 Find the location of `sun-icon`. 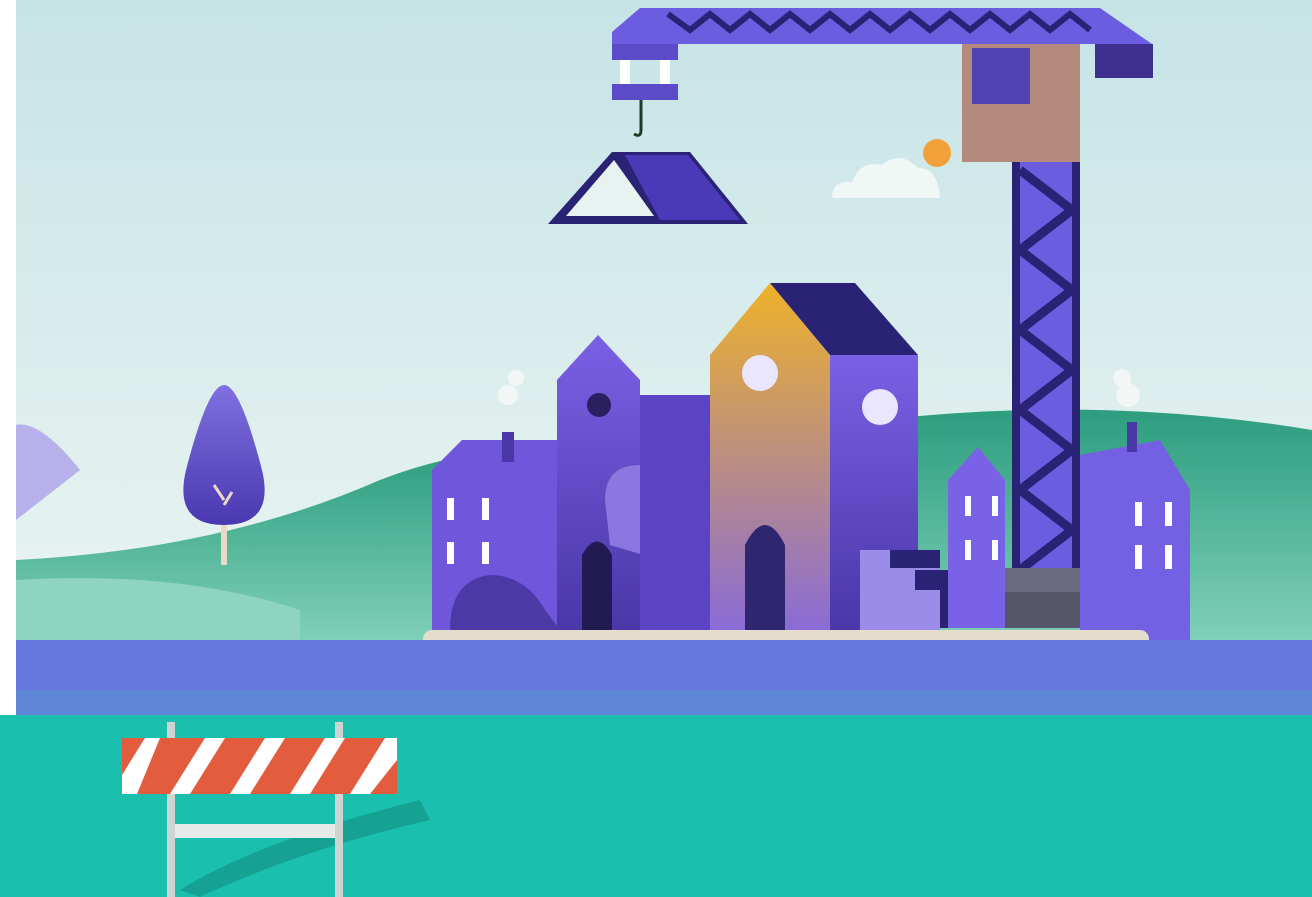

sun-icon is located at coordinates (937, 153).